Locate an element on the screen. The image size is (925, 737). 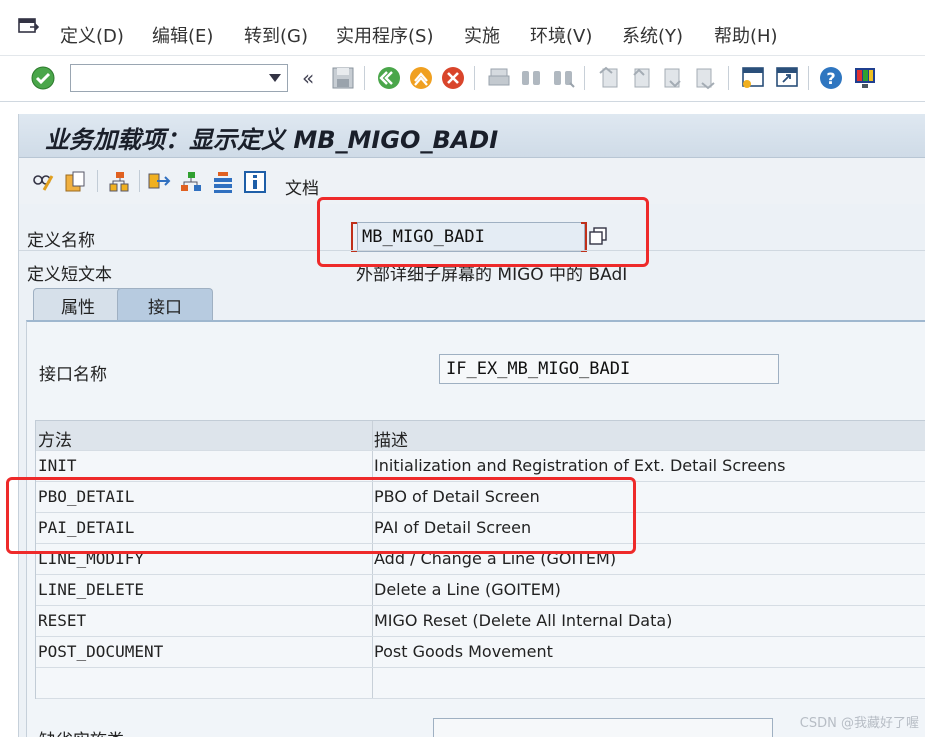
table-row is located at coordinates (480, 683).